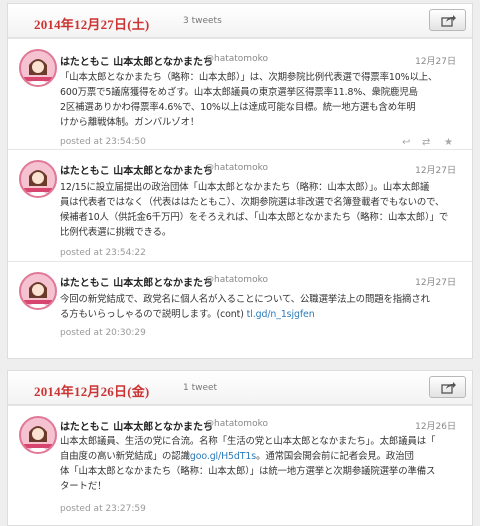 This screenshot has width=480, height=526. Describe the element at coordinates (435, 425) in the screenshot. I see `tweet-date: 12月26日` at that location.